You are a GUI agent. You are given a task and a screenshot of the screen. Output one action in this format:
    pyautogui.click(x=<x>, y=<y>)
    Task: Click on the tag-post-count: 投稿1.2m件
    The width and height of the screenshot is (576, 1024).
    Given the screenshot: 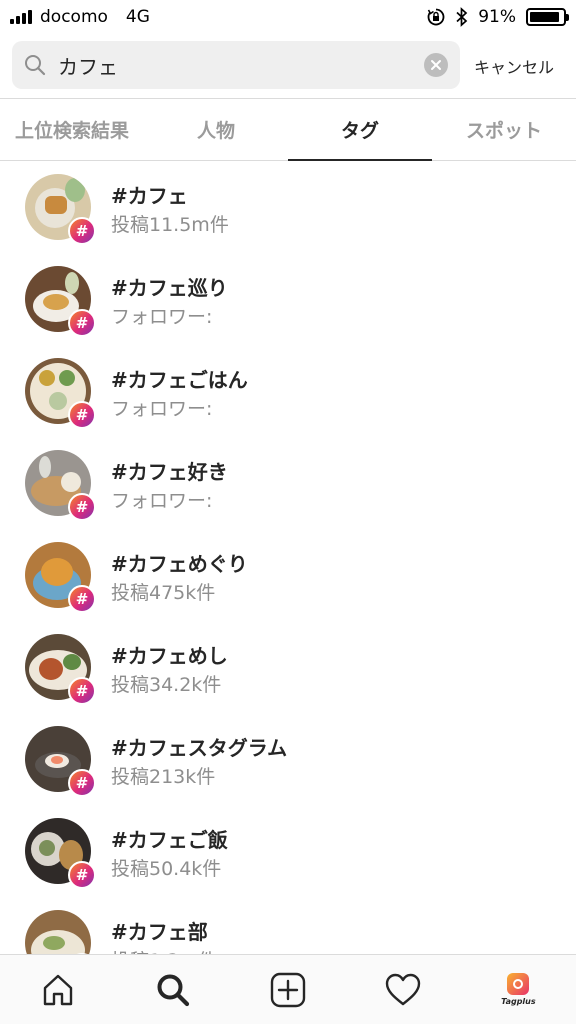 What is the action you would take?
    pyautogui.click(x=164, y=950)
    